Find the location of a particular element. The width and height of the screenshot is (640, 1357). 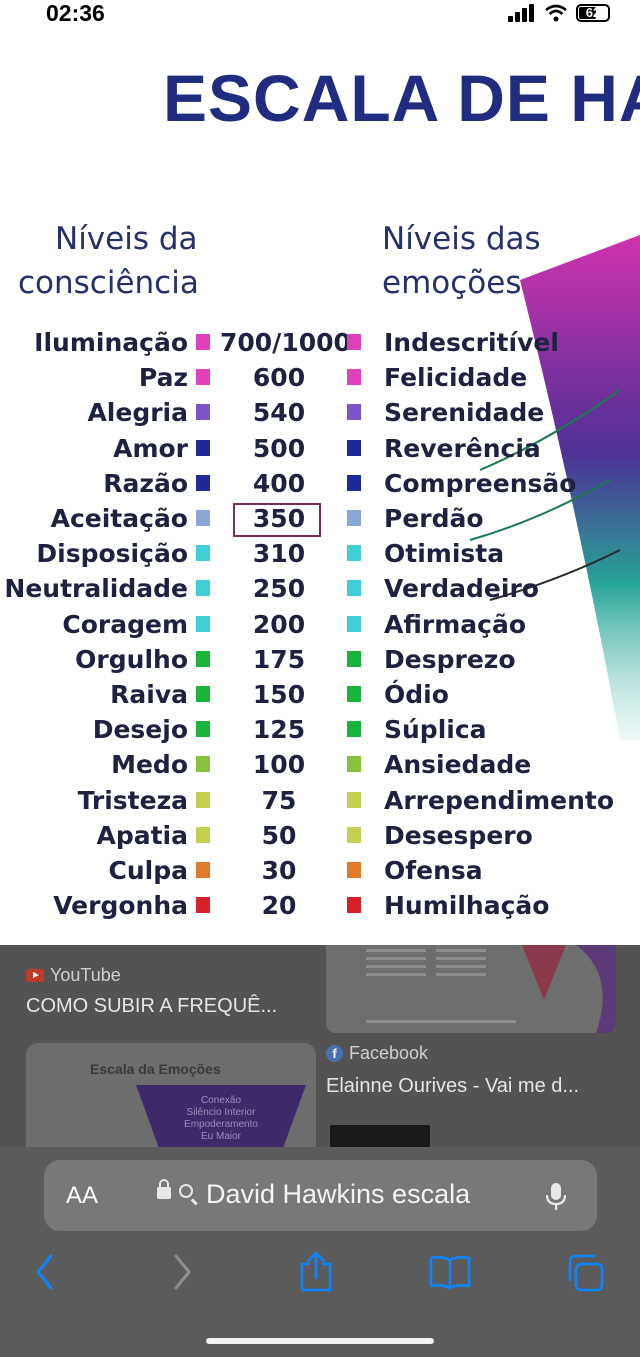

share-icon is located at coordinates (316, 1272).